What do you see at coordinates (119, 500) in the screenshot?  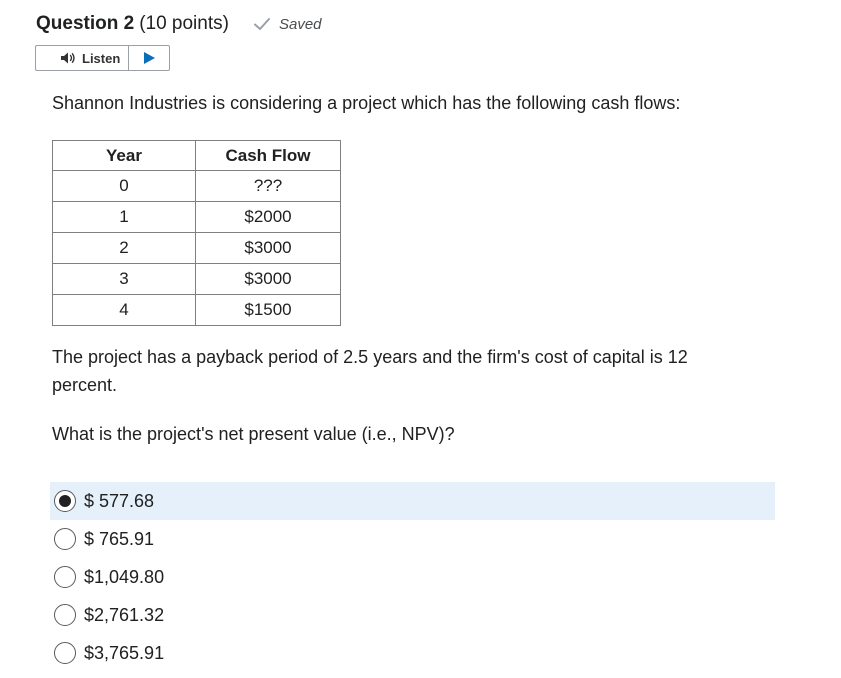 I see `answer-option-label: $ 577.68` at bounding box center [119, 500].